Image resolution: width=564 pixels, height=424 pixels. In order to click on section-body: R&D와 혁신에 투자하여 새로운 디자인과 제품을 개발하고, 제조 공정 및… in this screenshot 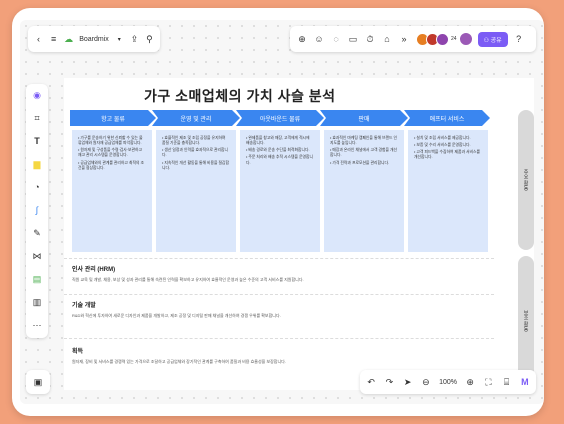, I will do `click(176, 315)`.